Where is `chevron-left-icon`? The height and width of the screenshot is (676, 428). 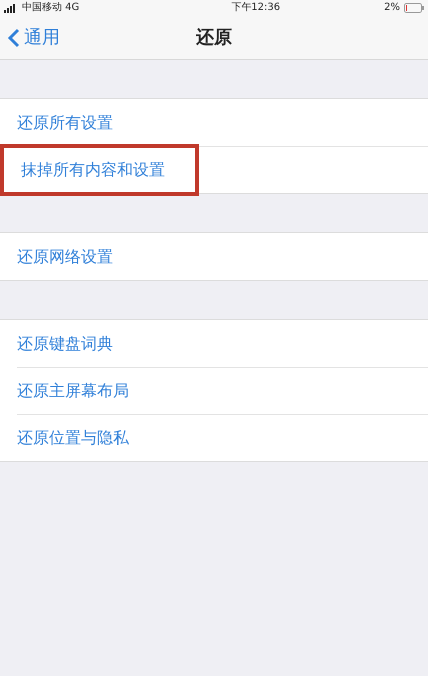 chevron-left-icon is located at coordinates (14, 38).